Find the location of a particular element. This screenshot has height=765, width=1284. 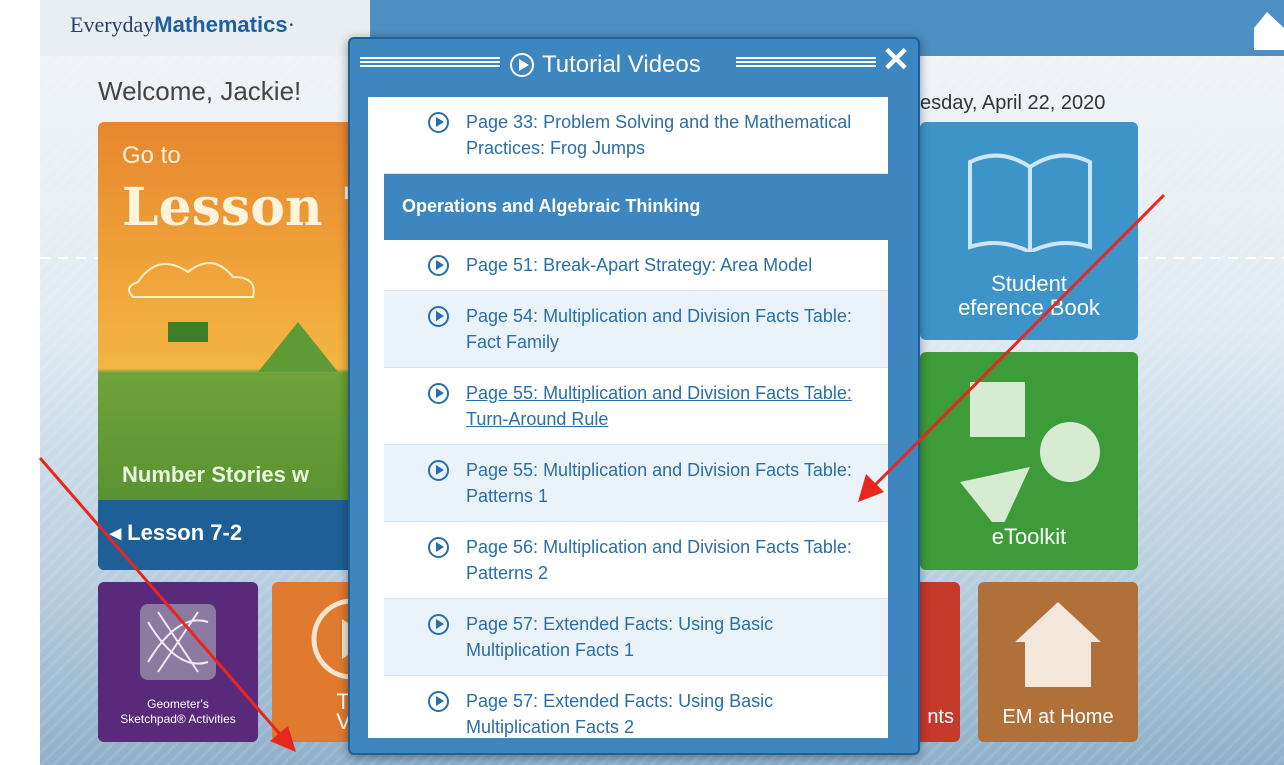

assessments-label: nts is located at coordinates (940, 717).